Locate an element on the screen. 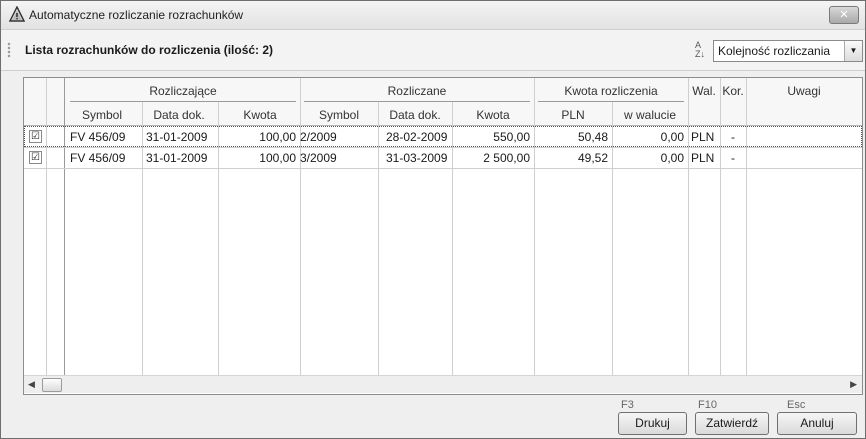 This screenshot has width=866, height=439. col-header-pln: PLN is located at coordinates (573, 115).